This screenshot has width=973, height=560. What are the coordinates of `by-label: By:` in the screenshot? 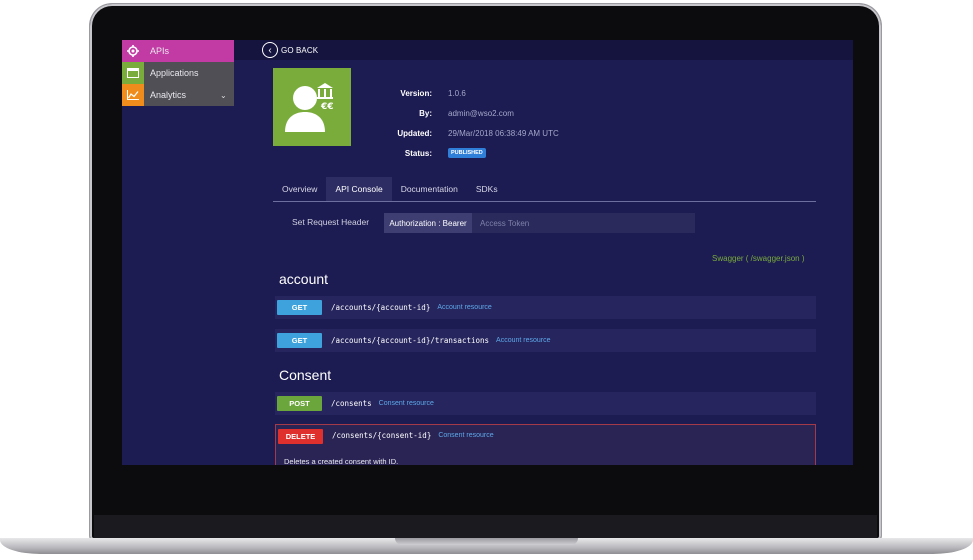 It's located at (425, 113).